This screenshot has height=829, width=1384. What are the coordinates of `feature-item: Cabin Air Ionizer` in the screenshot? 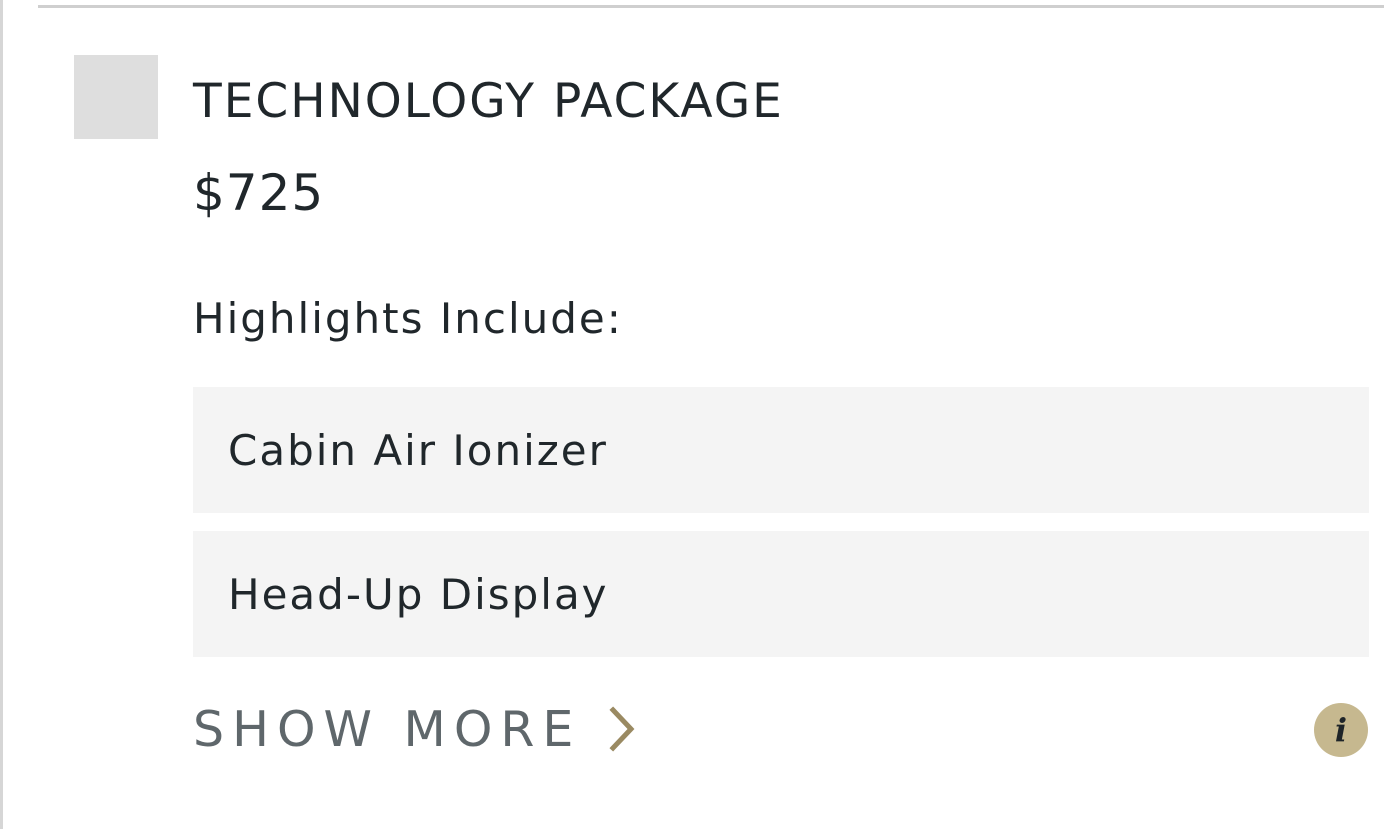 It's located at (781, 450).